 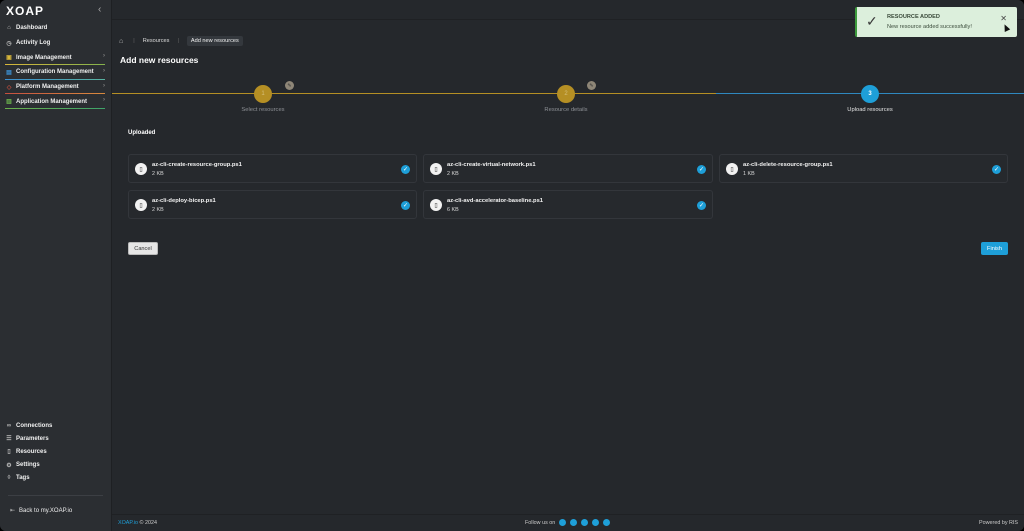 What do you see at coordinates (263, 110) in the screenshot?
I see `step-1-label: Select resources` at bounding box center [263, 110].